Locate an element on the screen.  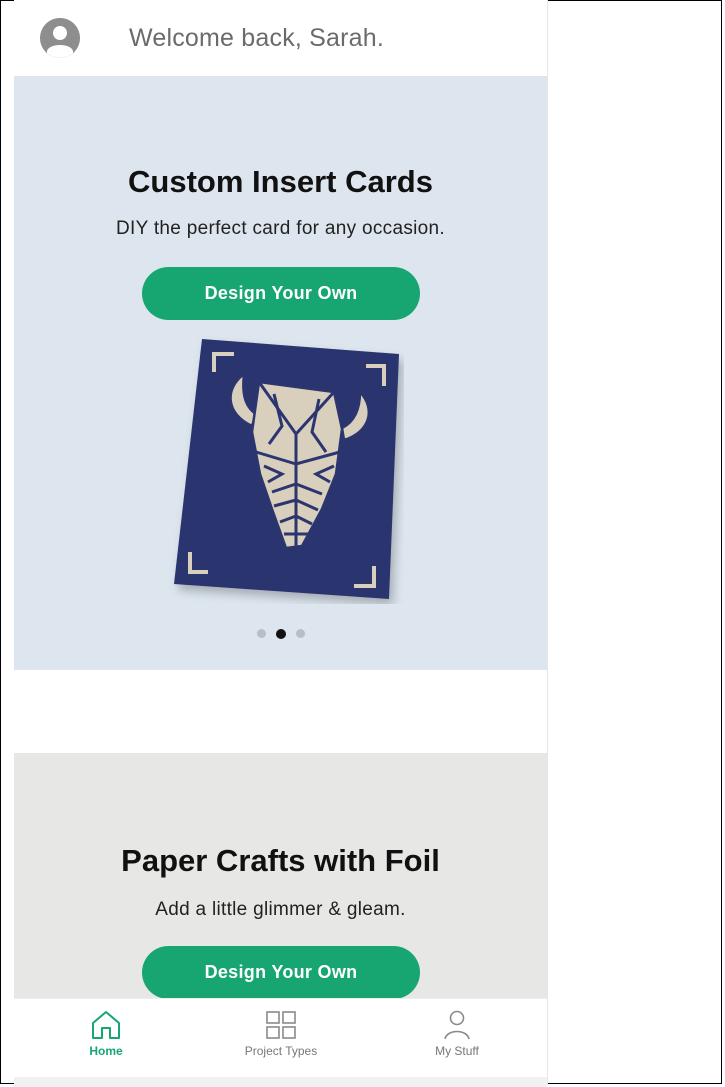
user-icon is located at coordinates (457, 1025).